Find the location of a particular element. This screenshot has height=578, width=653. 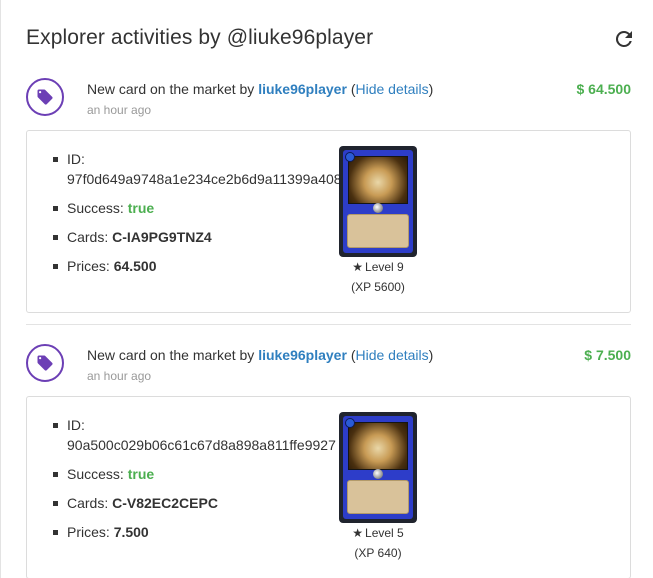

detail-id: ID: 90a500c029b06c61c67d8a898a811ffe9927 is located at coordinates (198, 435).